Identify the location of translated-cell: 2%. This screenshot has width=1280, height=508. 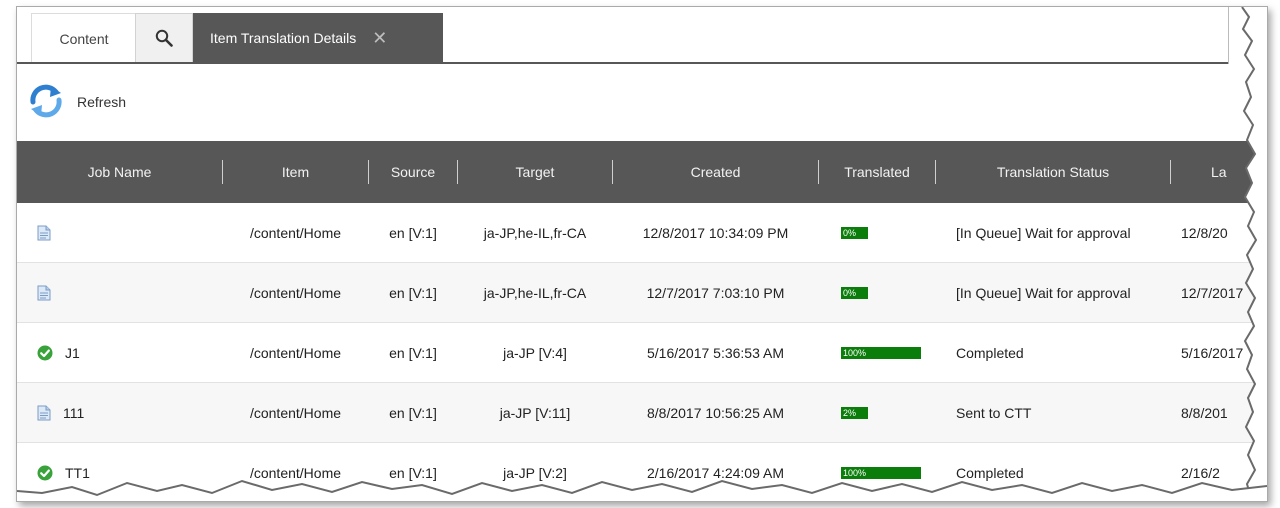
(877, 412).